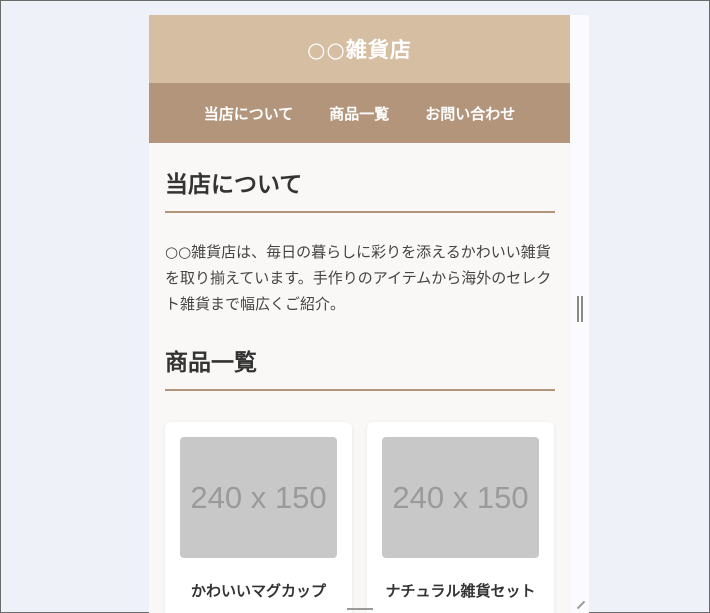 The width and height of the screenshot is (710, 613). What do you see at coordinates (360, 609) in the screenshot?
I see `bottom-resize-handle` at bounding box center [360, 609].